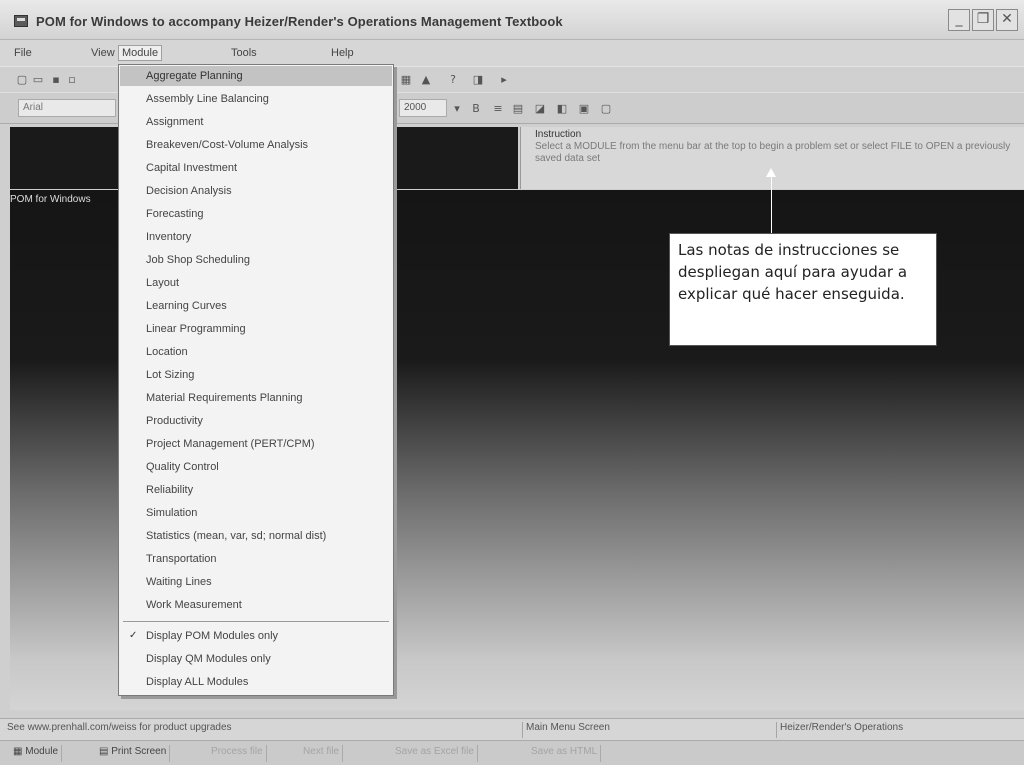 The width and height of the screenshot is (1024, 765). What do you see at coordinates (453, 80) in the screenshot?
I see `help-icon: ?` at bounding box center [453, 80].